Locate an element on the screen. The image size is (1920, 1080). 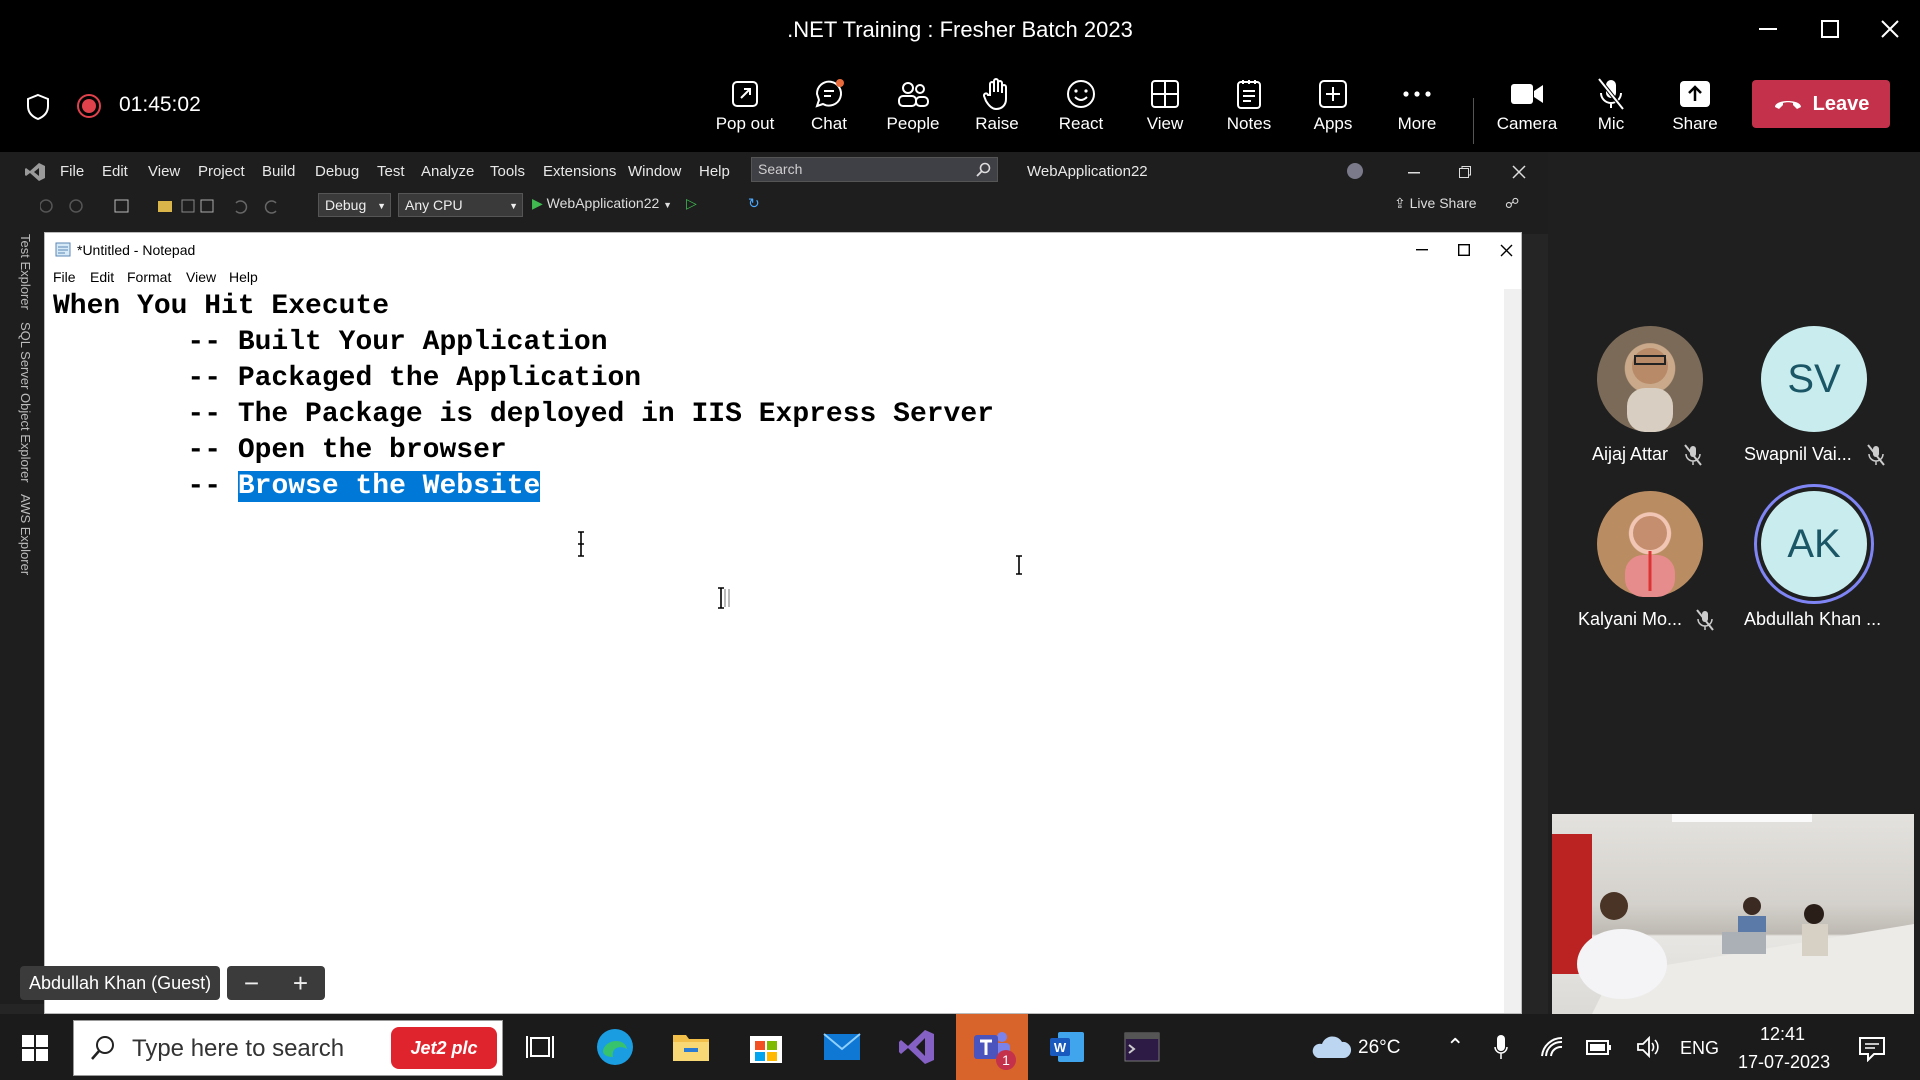
toolbar-icons is located at coordinates (174, 206).